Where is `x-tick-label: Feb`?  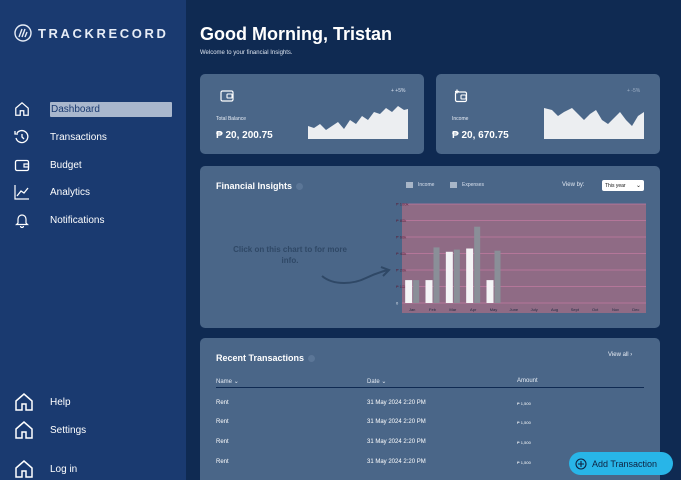
x-tick-label: Feb is located at coordinates (433, 309).